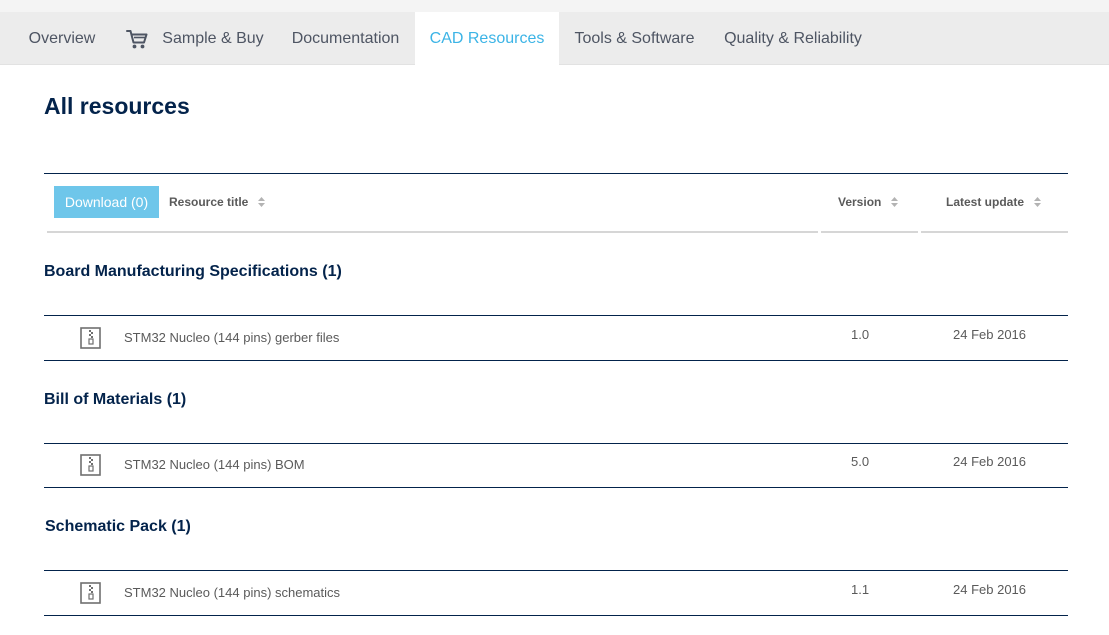  Describe the element at coordinates (554, 6) in the screenshot. I see `top-strip` at that location.